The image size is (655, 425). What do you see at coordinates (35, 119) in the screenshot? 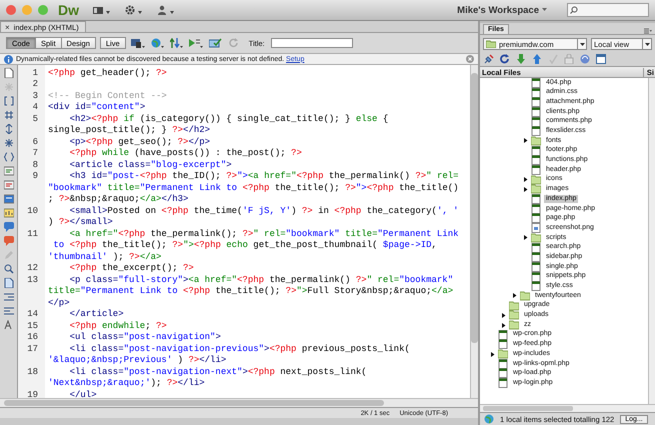
I see `line-number: 5` at bounding box center [35, 119].